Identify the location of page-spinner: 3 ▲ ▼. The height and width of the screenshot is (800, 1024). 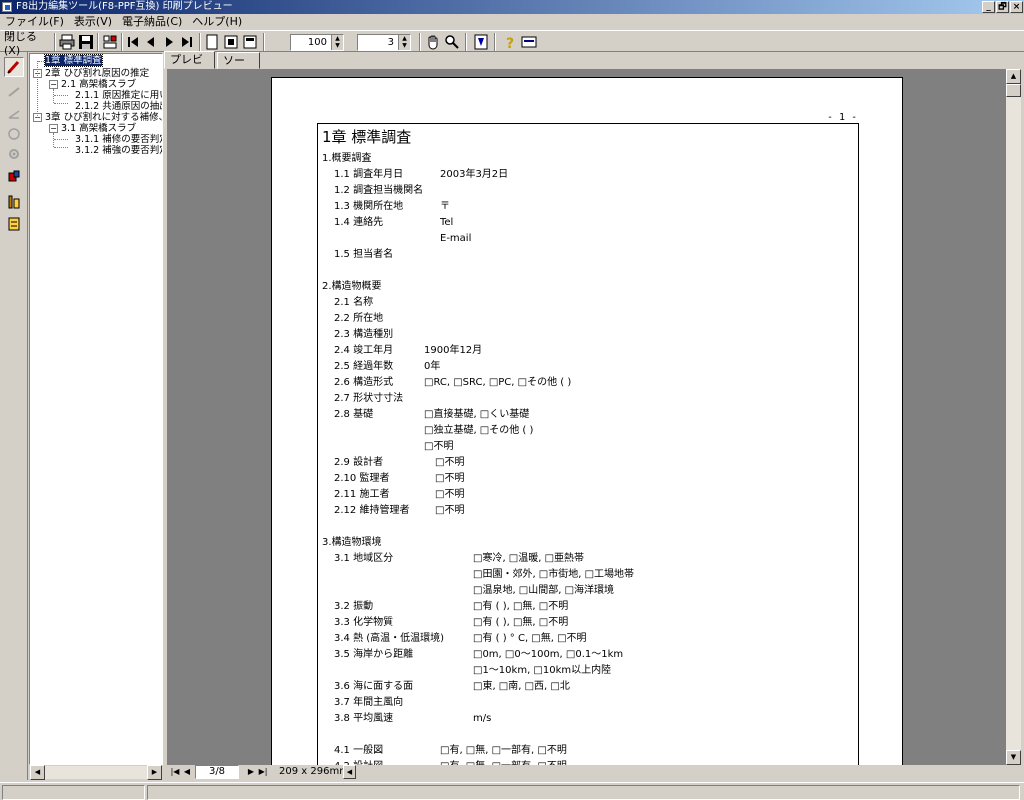
(384, 42).